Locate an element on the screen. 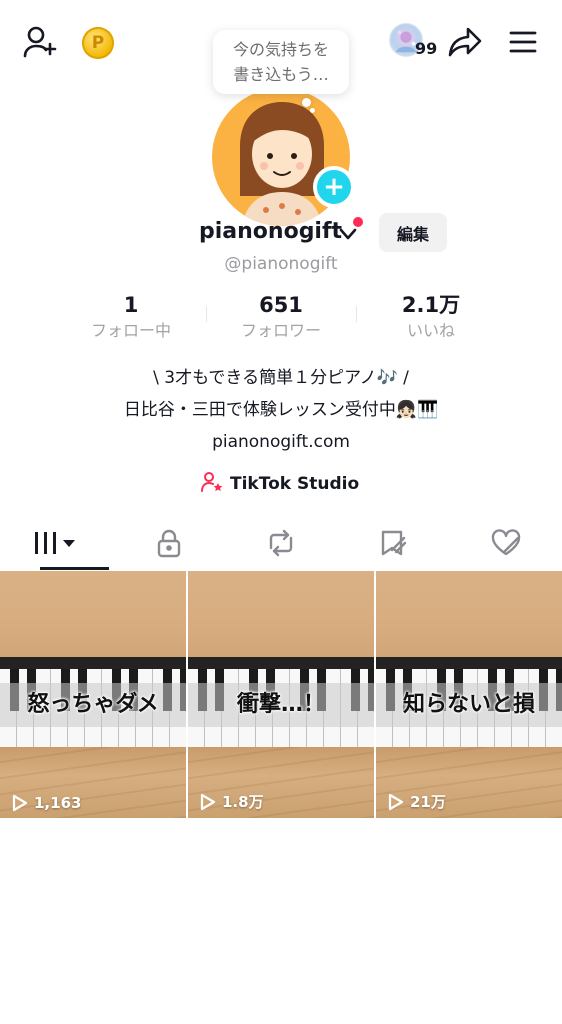  tiktok-studio-link: TikTok Studio is located at coordinates (279, 484).